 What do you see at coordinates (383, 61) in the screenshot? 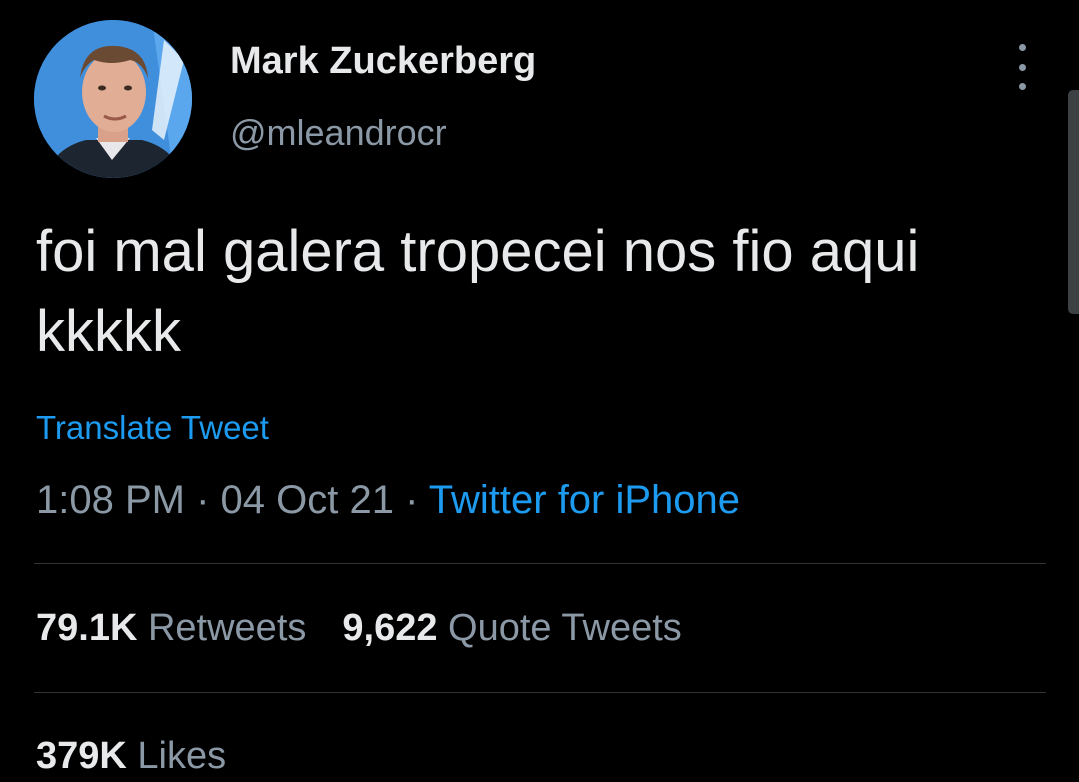
I see `author-display-name: Mark Zuckerberg` at bounding box center [383, 61].